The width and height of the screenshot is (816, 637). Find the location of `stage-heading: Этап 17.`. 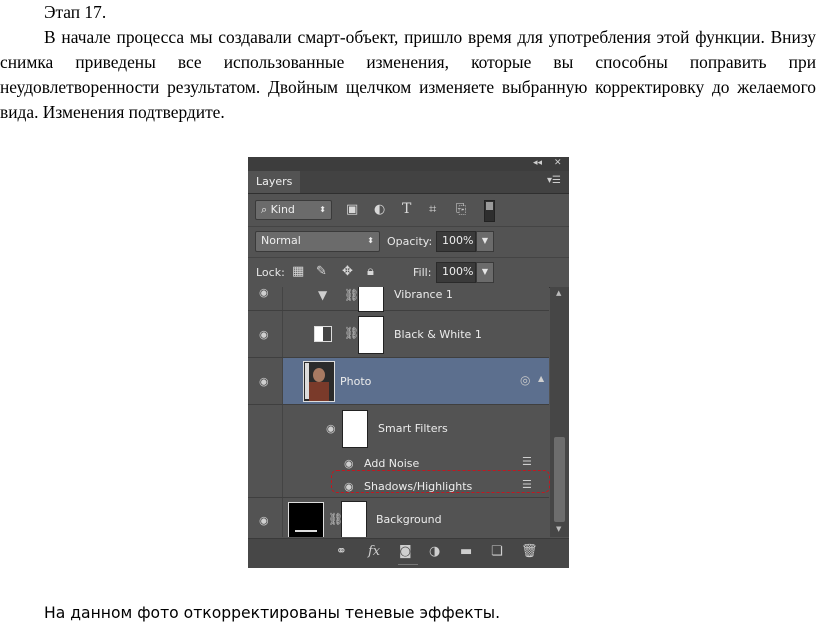

stage-heading: Этап 17. is located at coordinates (75, 12).